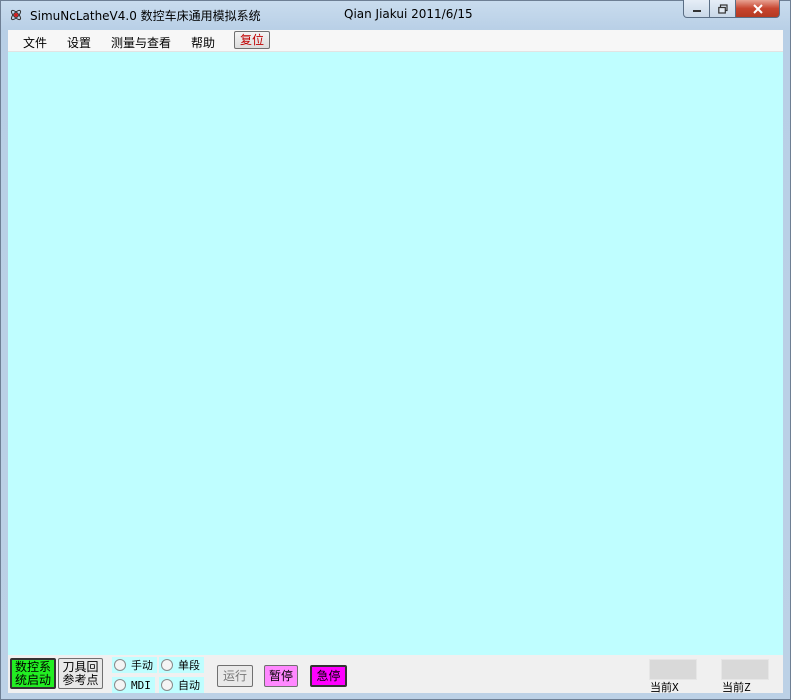 Image resolution: width=791 pixels, height=700 pixels. I want to click on mode-mdi-label: MDI, so click(141, 685).